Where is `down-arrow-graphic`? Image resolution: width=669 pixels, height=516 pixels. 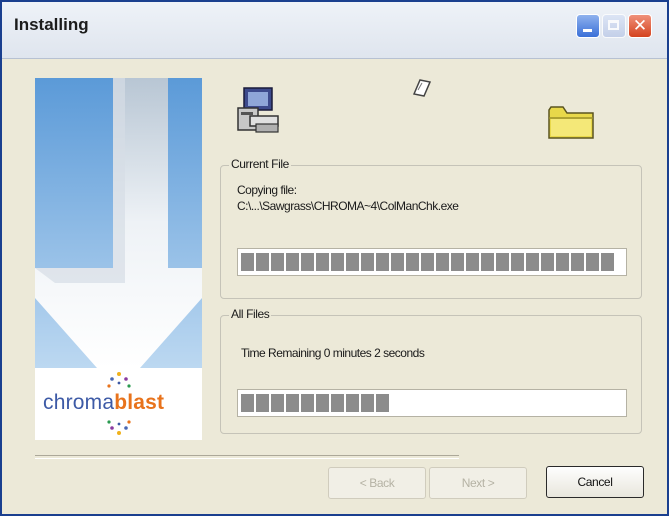 down-arrow-graphic is located at coordinates (118, 223).